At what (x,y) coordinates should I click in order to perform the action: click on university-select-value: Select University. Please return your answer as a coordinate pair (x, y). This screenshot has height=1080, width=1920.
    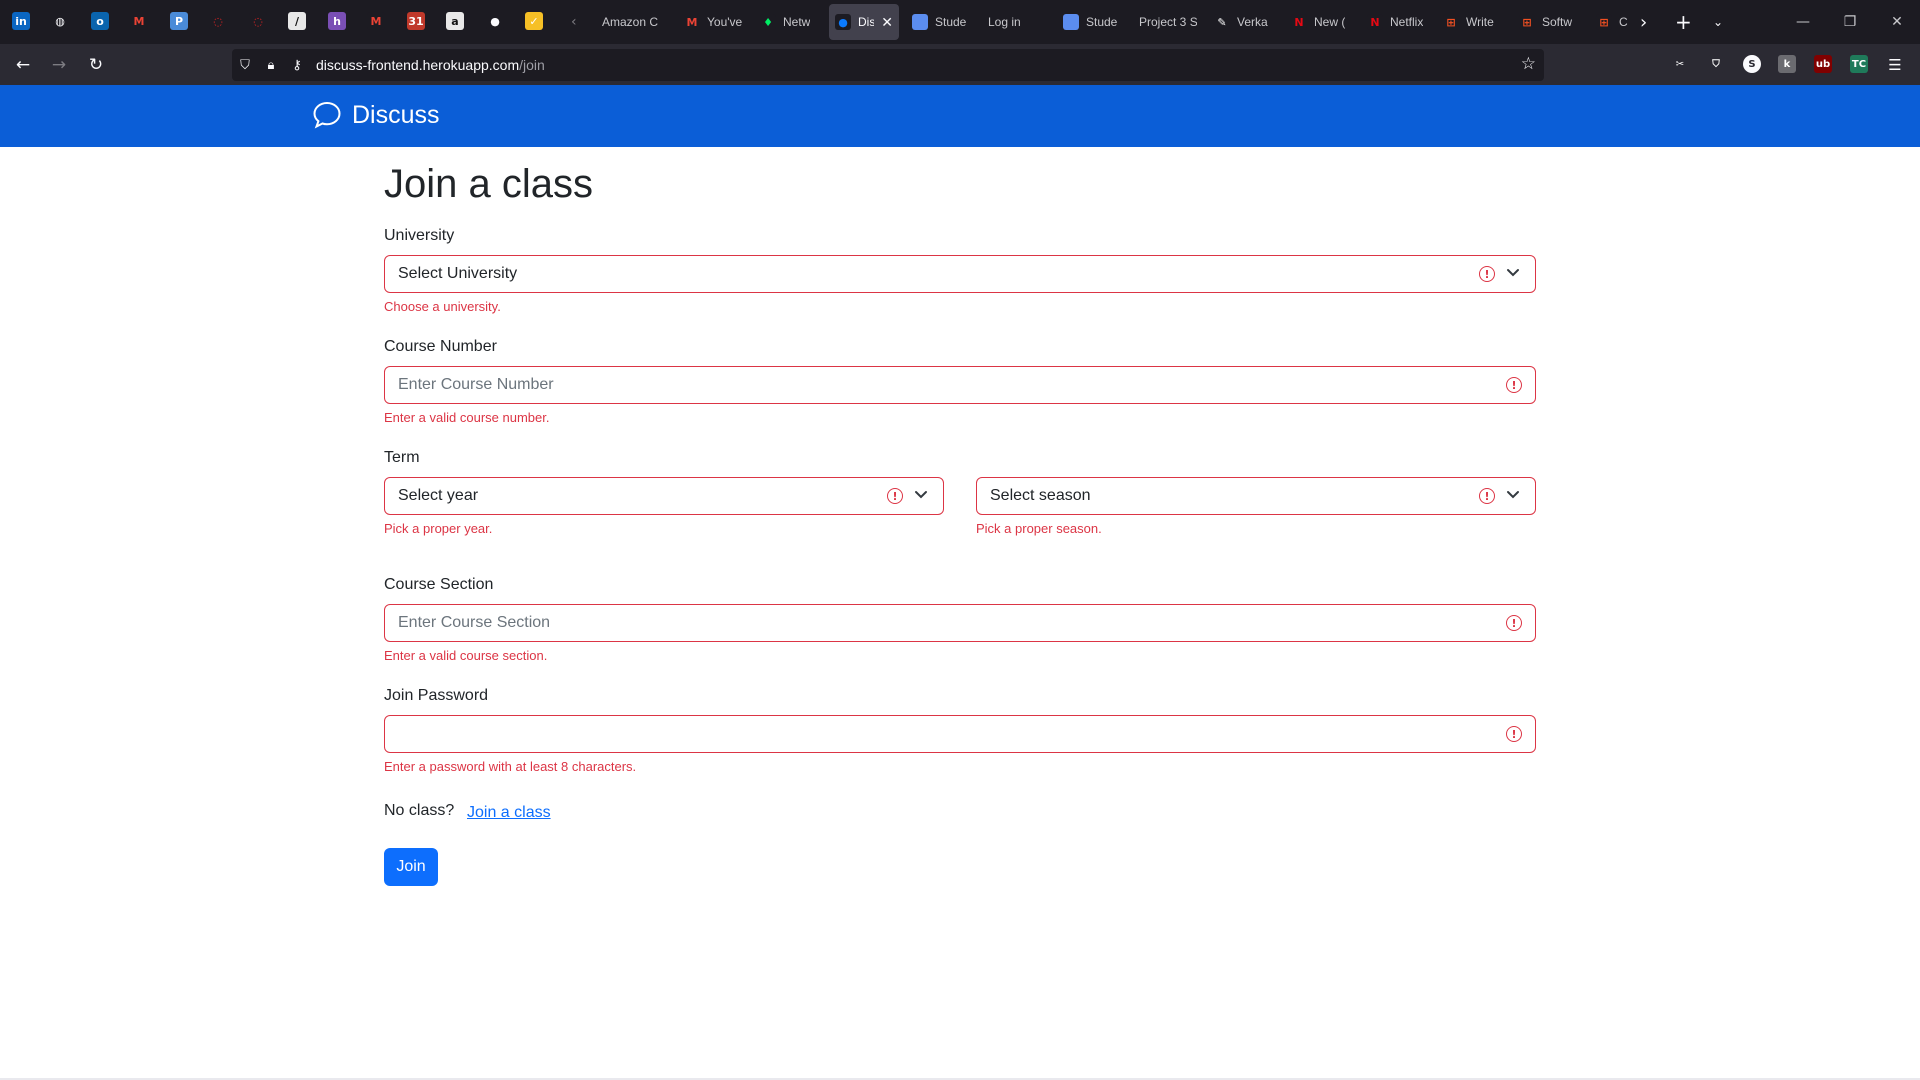
    Looking at the image, I should click on (458, 273).